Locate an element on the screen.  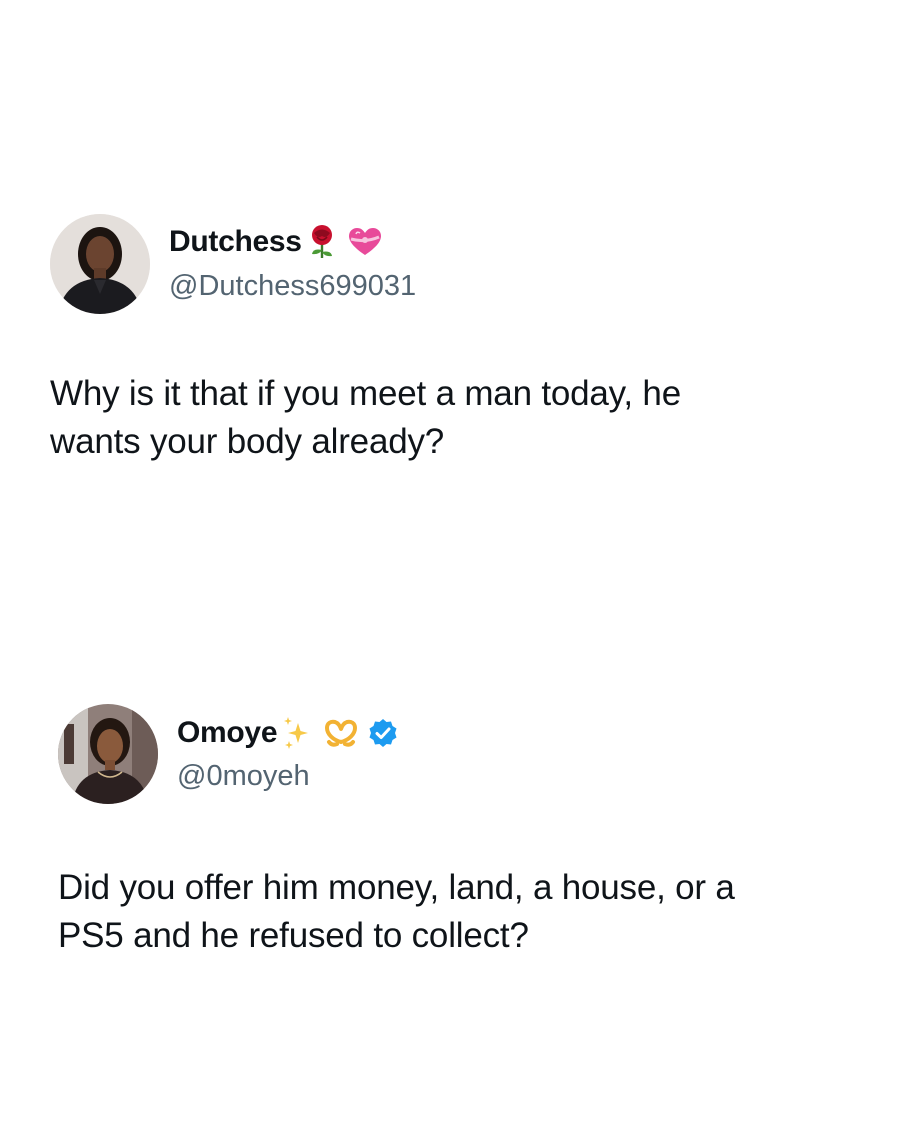
rose-emoji is located at coordinates (322, 242).